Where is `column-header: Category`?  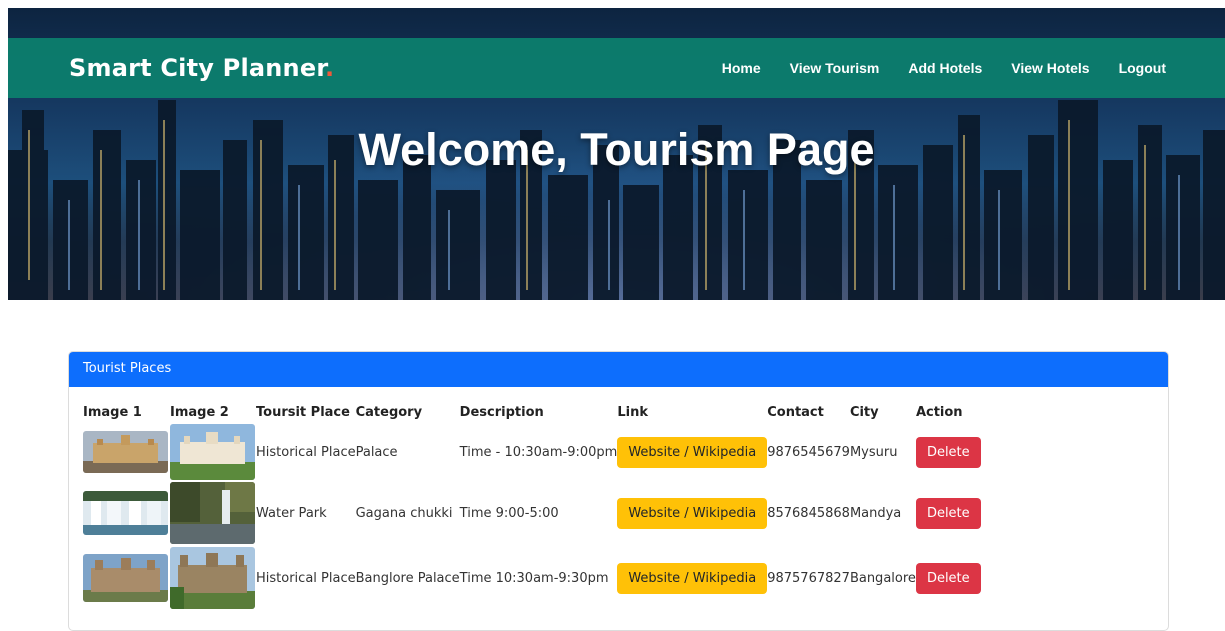 column-header: Category is located at coordinates (389, 412).